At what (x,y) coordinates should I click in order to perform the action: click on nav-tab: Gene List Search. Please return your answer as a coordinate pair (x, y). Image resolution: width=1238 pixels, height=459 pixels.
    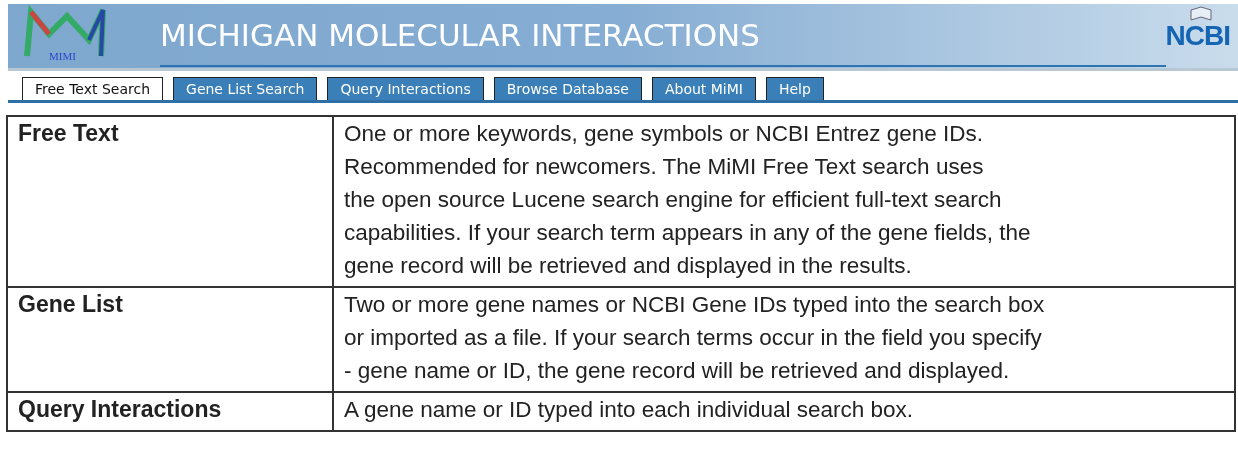
    Looking at the image, I should click on (245, 88).